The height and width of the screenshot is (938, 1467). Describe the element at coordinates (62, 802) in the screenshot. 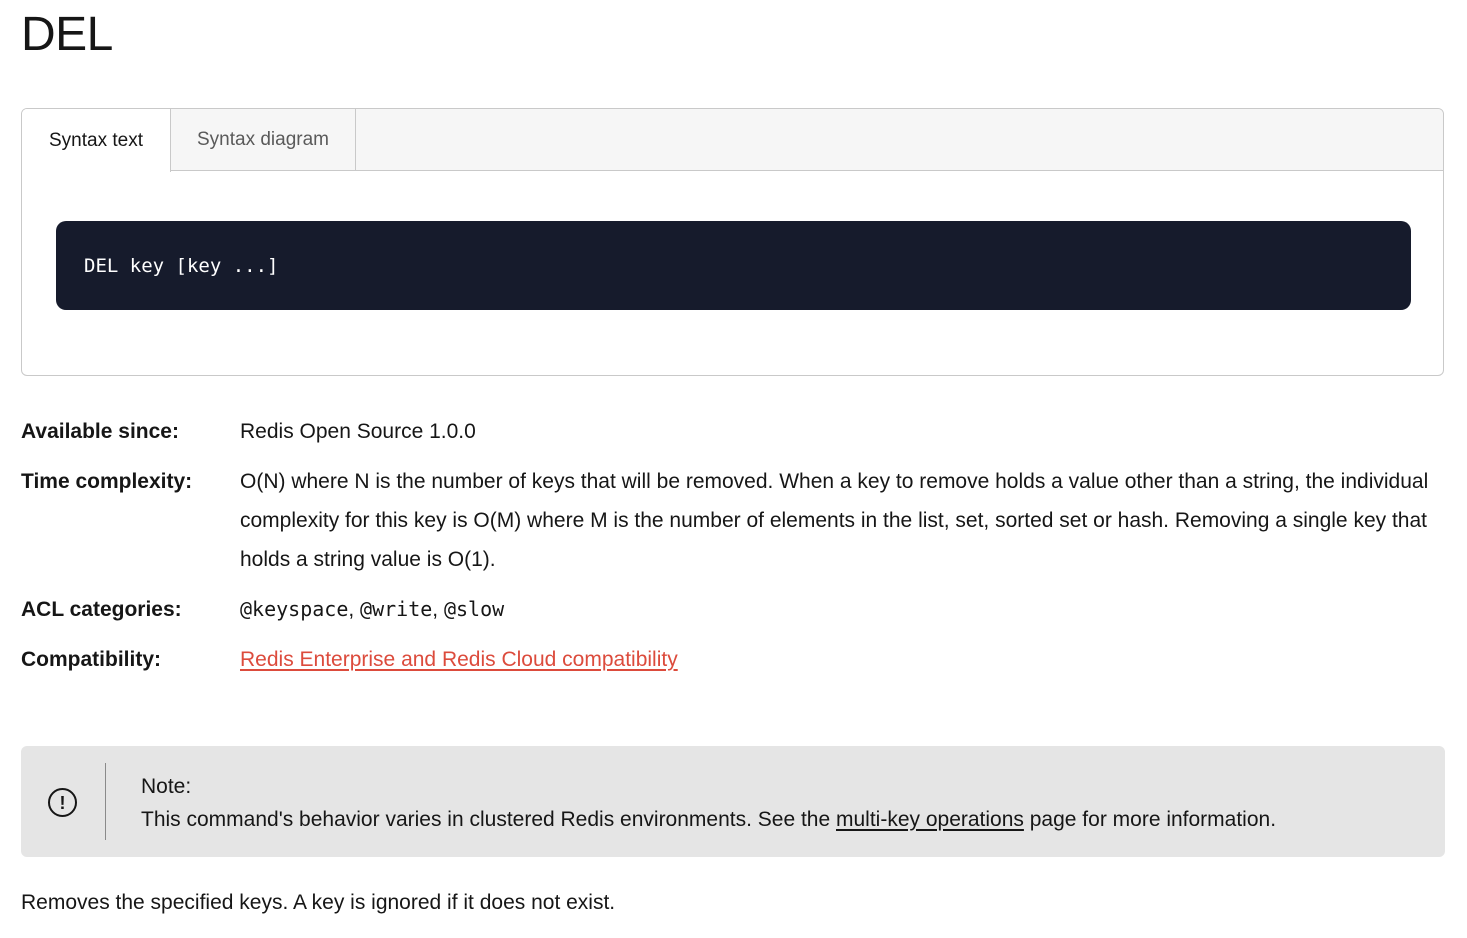

I see `exclamation-circle-icon: !` at that location.